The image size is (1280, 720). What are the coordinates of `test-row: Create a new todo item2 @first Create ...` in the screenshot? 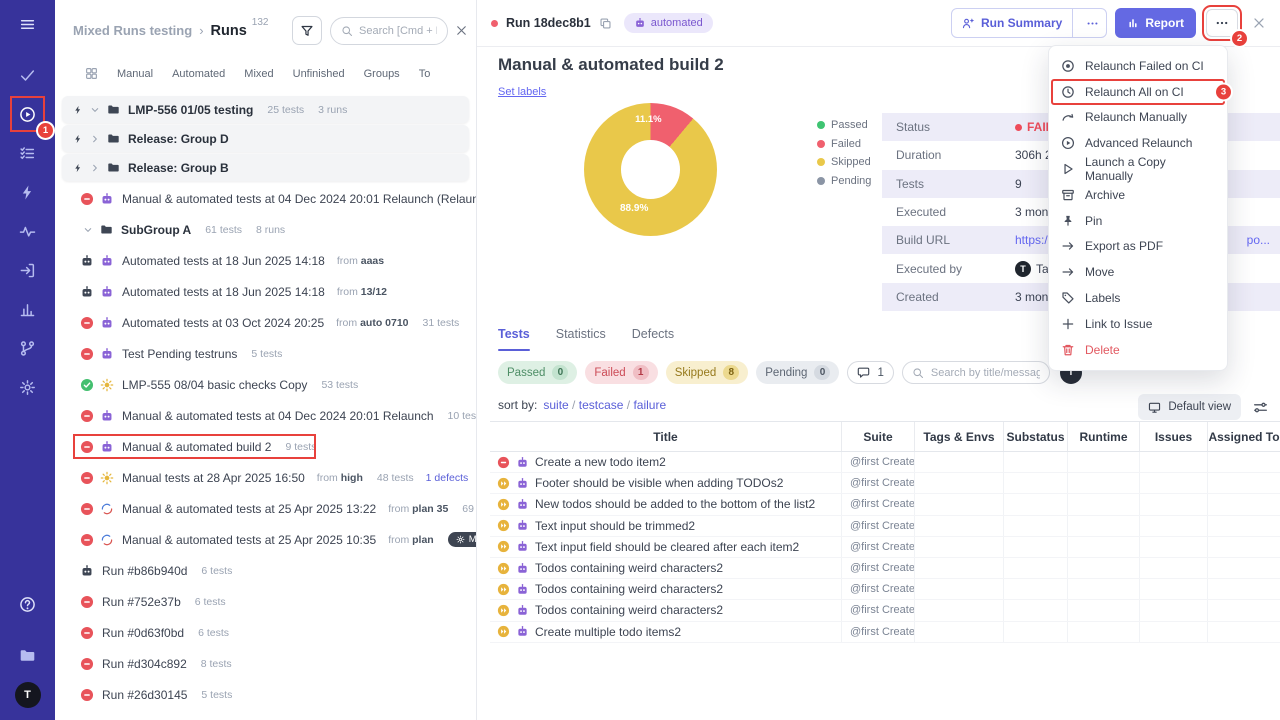 It's located at (885, 463).